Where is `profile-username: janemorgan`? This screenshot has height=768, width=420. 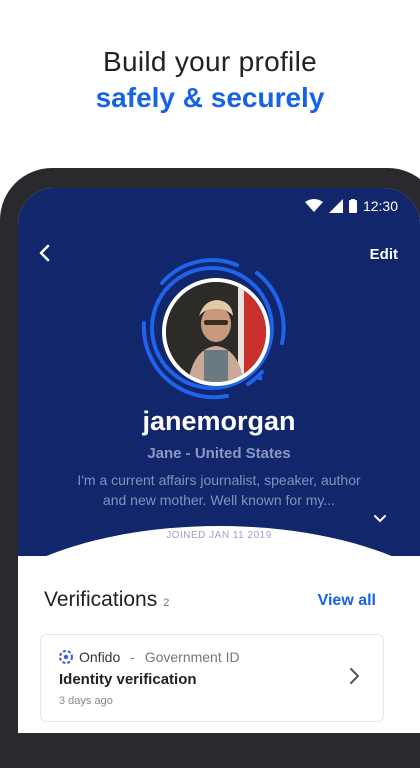 profile-username: janemorgan is located at coordinates (219, 421).